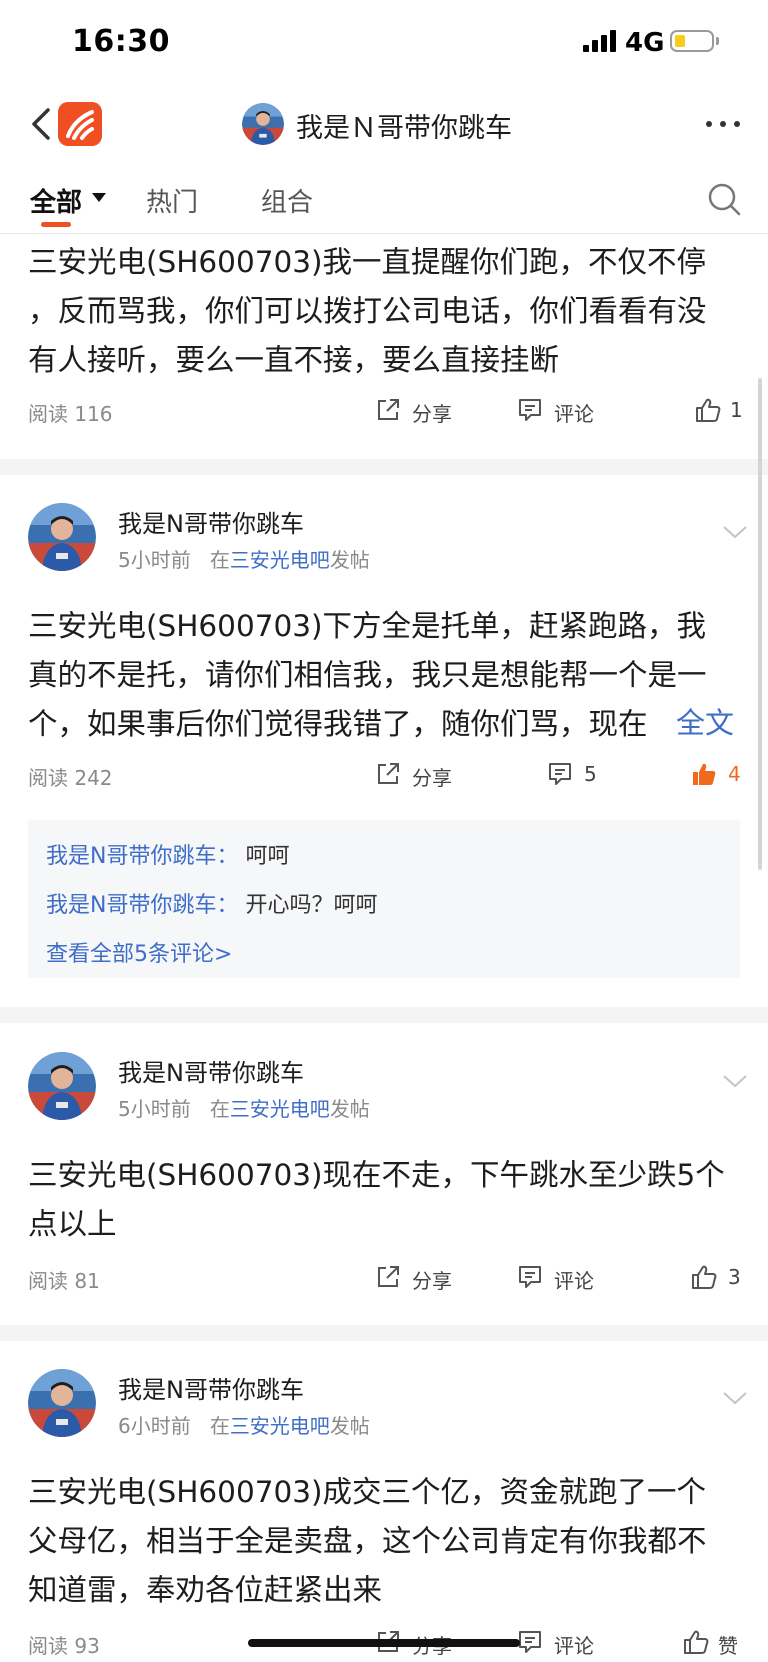 The height and width of the screenshot is (1662, 768). Describe the element at coordinates (384, 1200) in the screenshot. I see `post-body: 三安光电(SH600703)现在不走，下午跳水至少跌5个 点以上` at that location.